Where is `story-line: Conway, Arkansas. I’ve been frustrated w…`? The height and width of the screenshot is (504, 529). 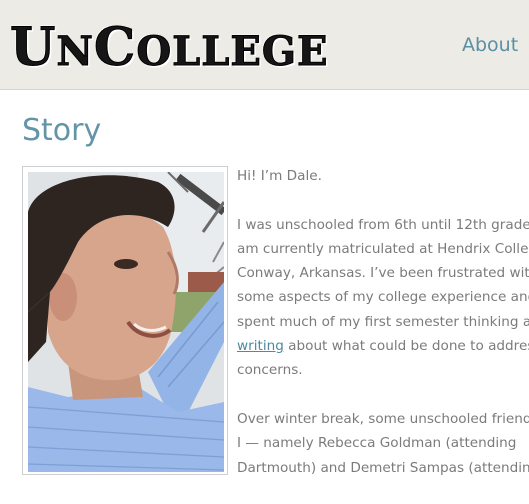
story-line: Conway, Arkansas. I’ve been frustrated w… is located at coordinates (383, 273).